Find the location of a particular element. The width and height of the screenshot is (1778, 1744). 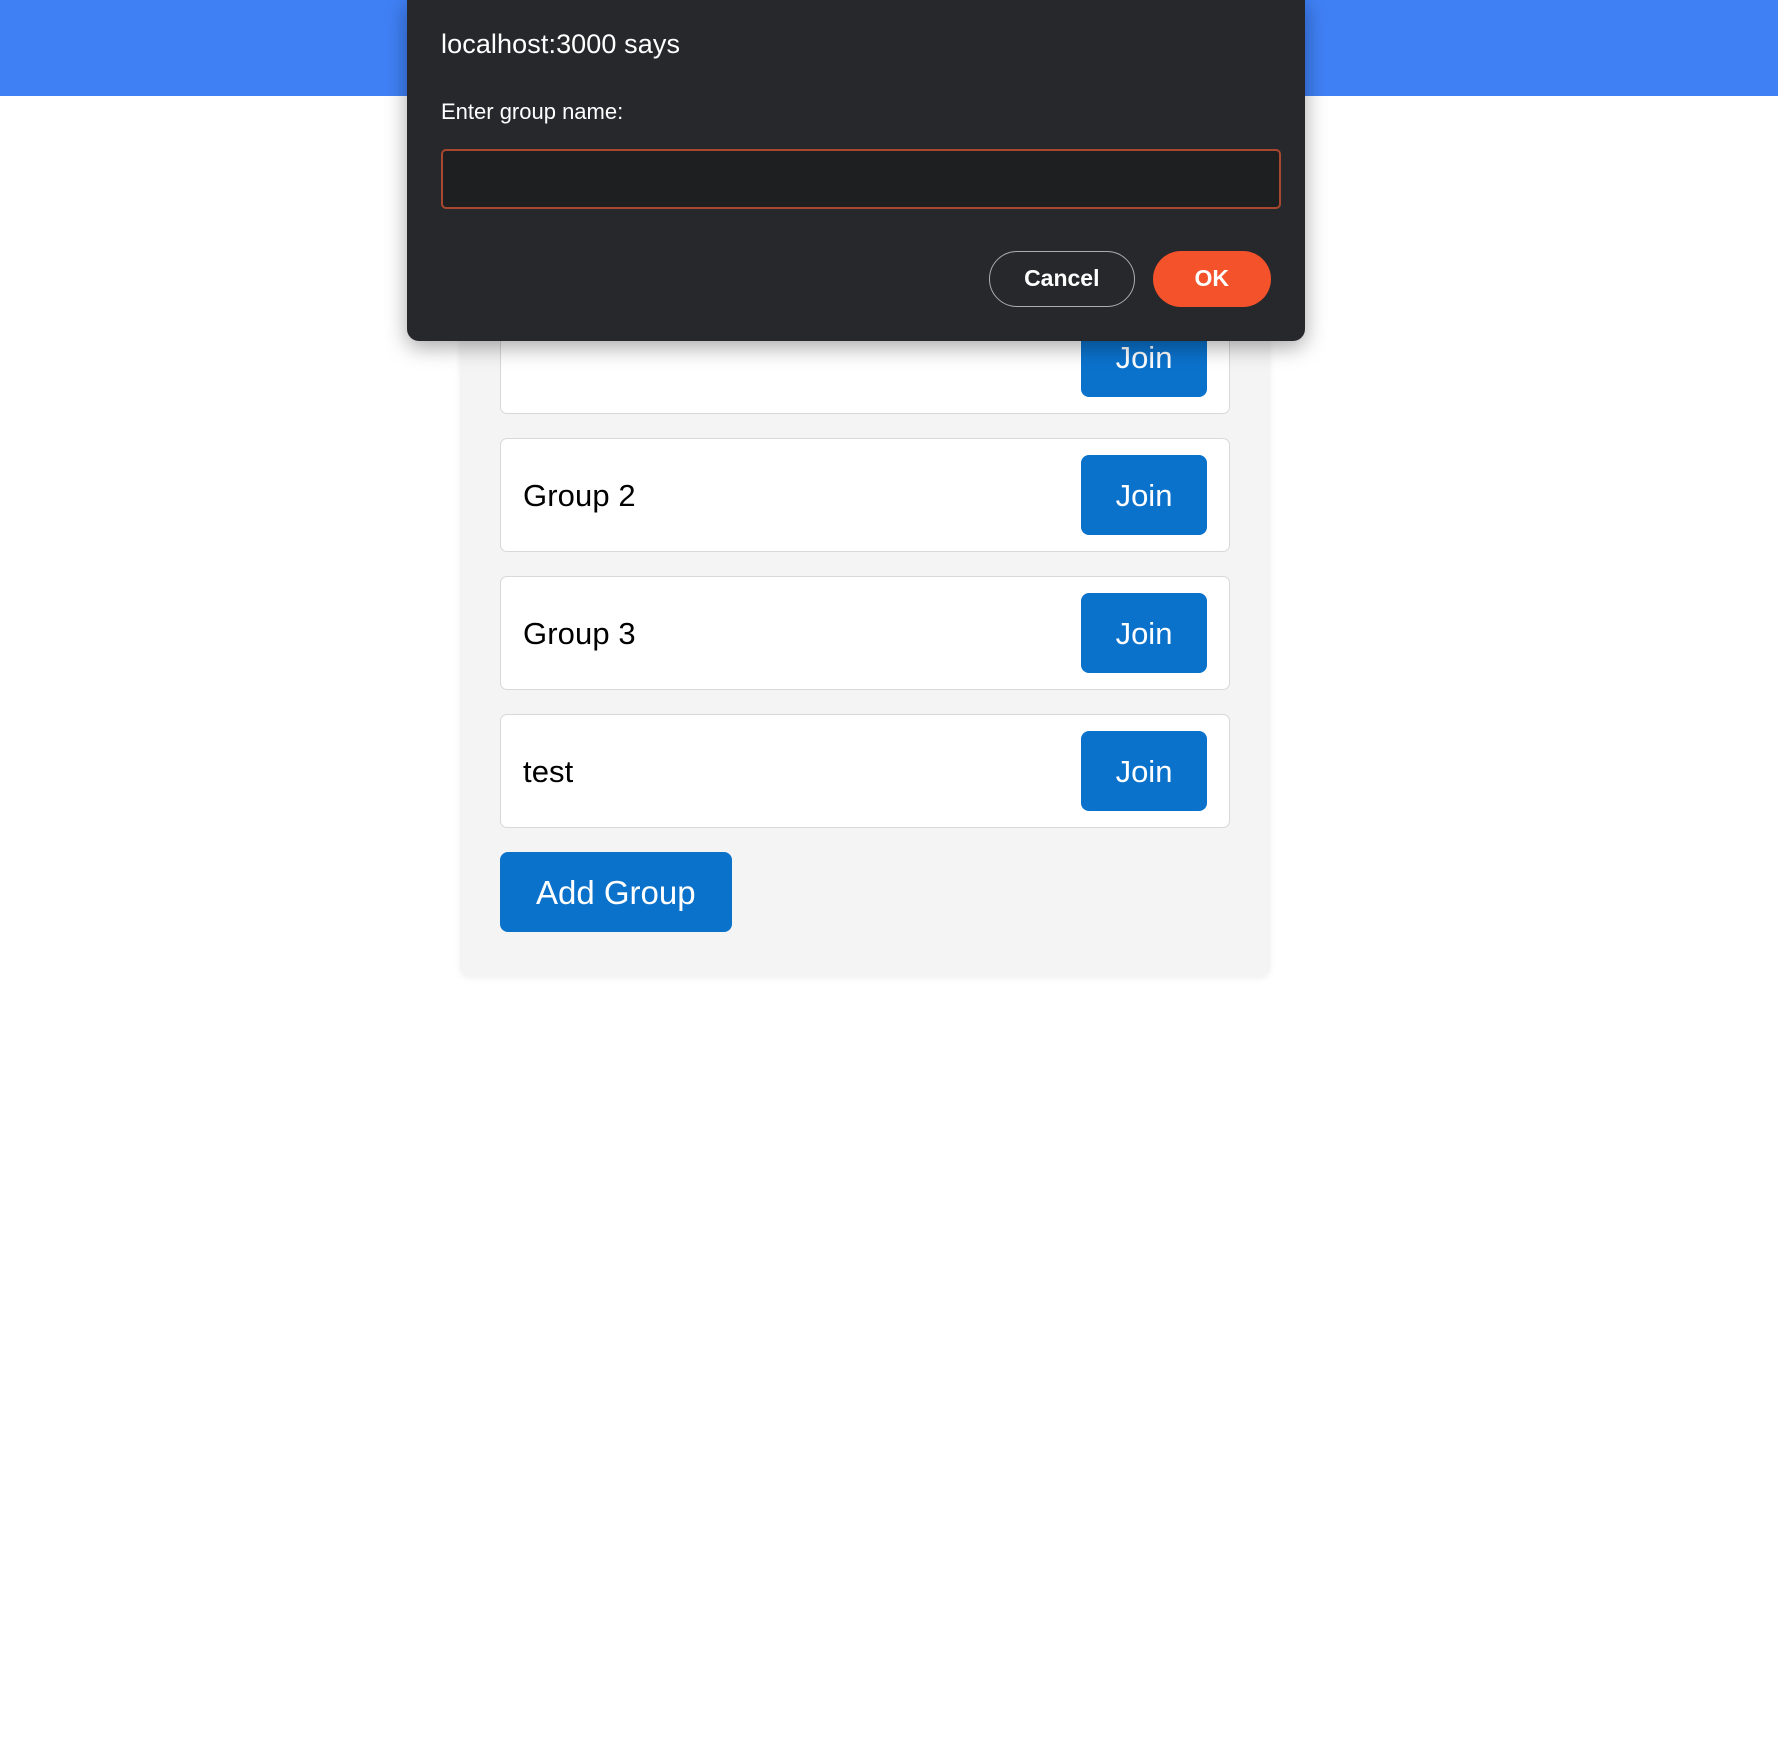

dialog-origin-title: localhost:3000 says is located at coordinates (561, 44).